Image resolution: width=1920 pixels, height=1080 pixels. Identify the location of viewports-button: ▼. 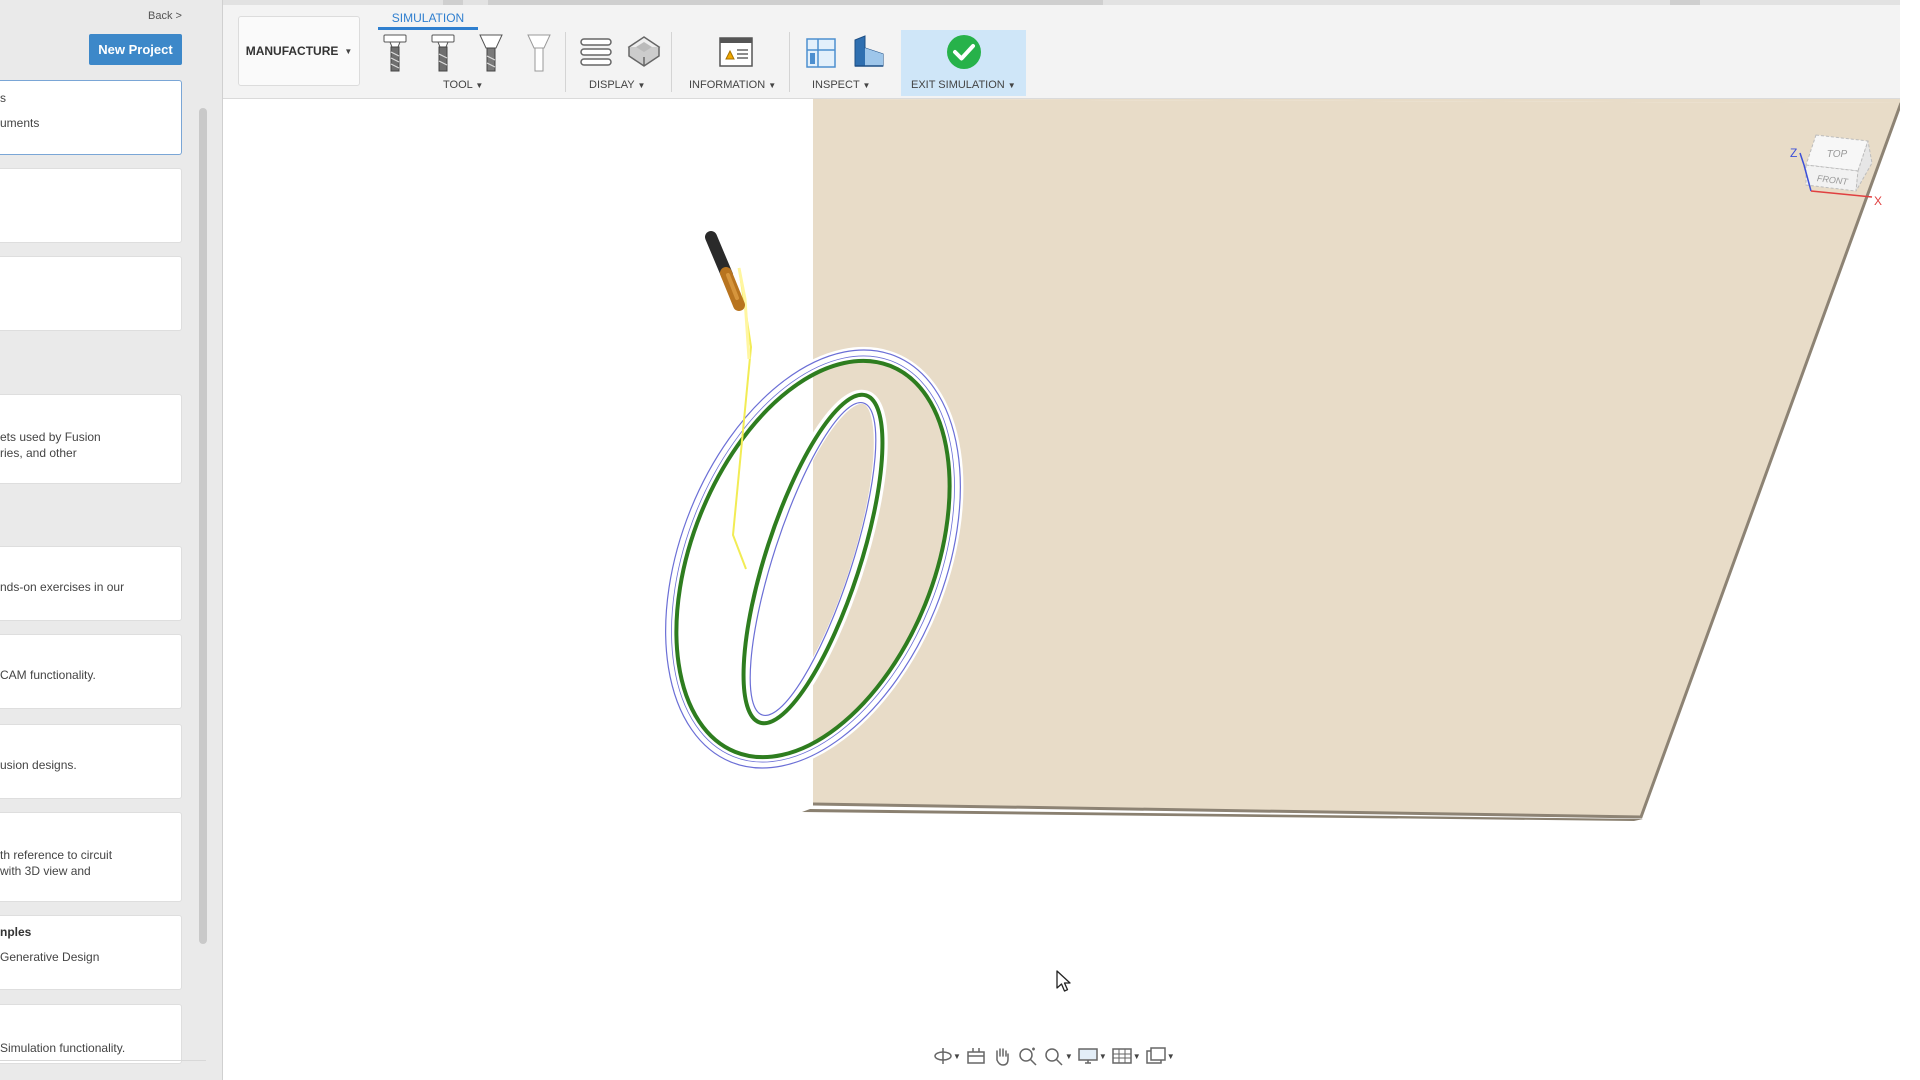
(1160, 1056).